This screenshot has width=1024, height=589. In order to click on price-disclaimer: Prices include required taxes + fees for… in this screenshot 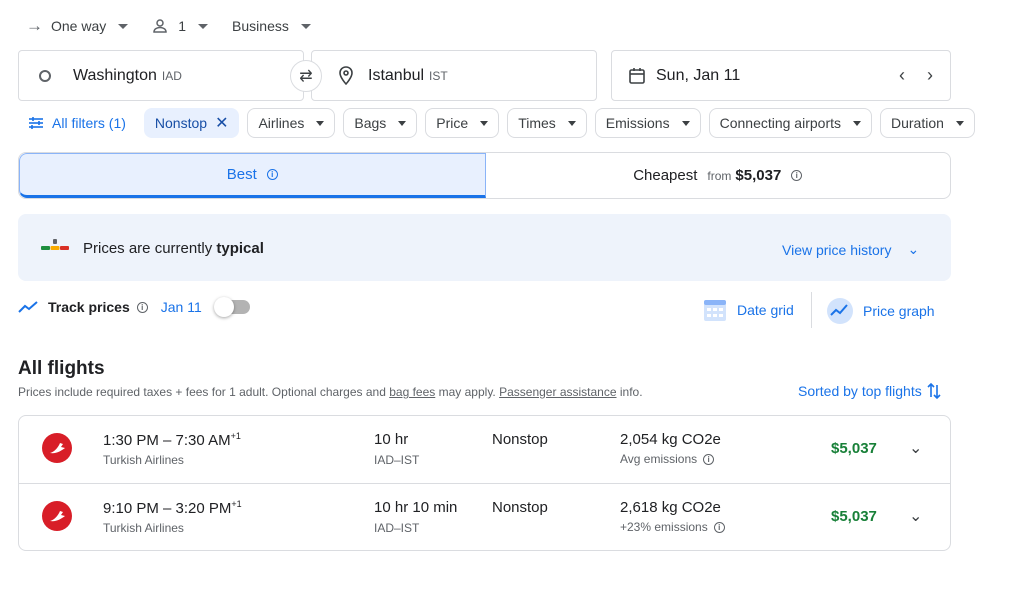, I will do `click(330, 392)`.